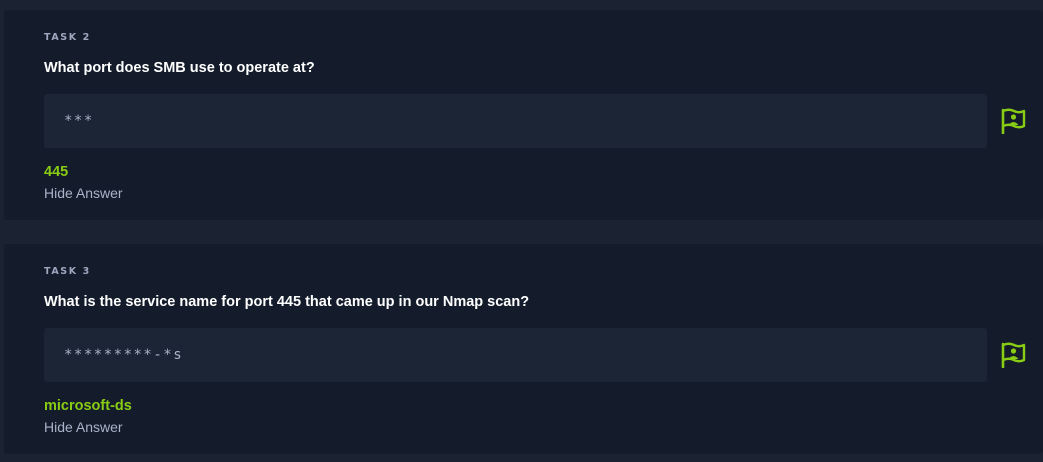 This screenshot has width=1043, height=462. I want to click on answer-field: *********-*s, so click(515, 355).